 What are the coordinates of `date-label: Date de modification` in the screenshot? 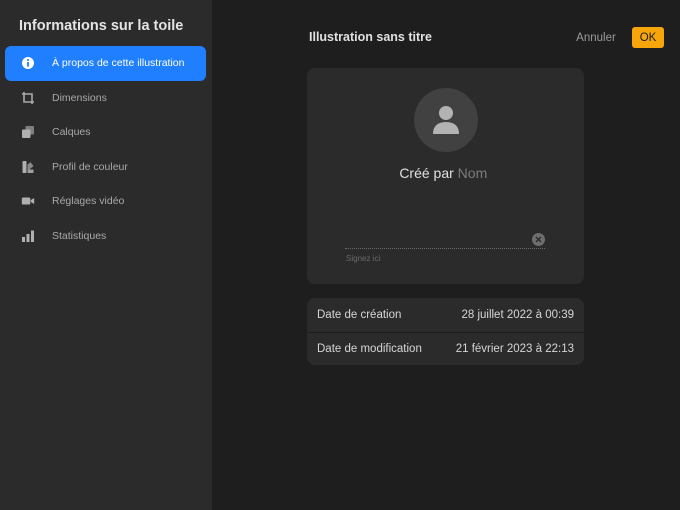 It's located at (369, 348).